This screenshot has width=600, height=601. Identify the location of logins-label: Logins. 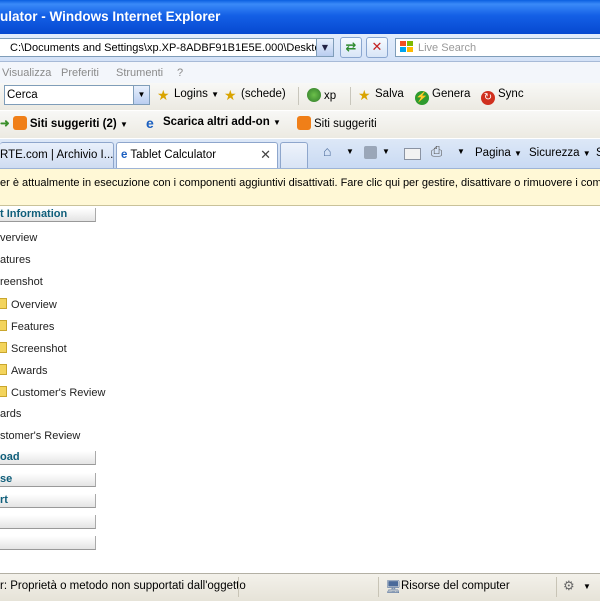
(191, 94).